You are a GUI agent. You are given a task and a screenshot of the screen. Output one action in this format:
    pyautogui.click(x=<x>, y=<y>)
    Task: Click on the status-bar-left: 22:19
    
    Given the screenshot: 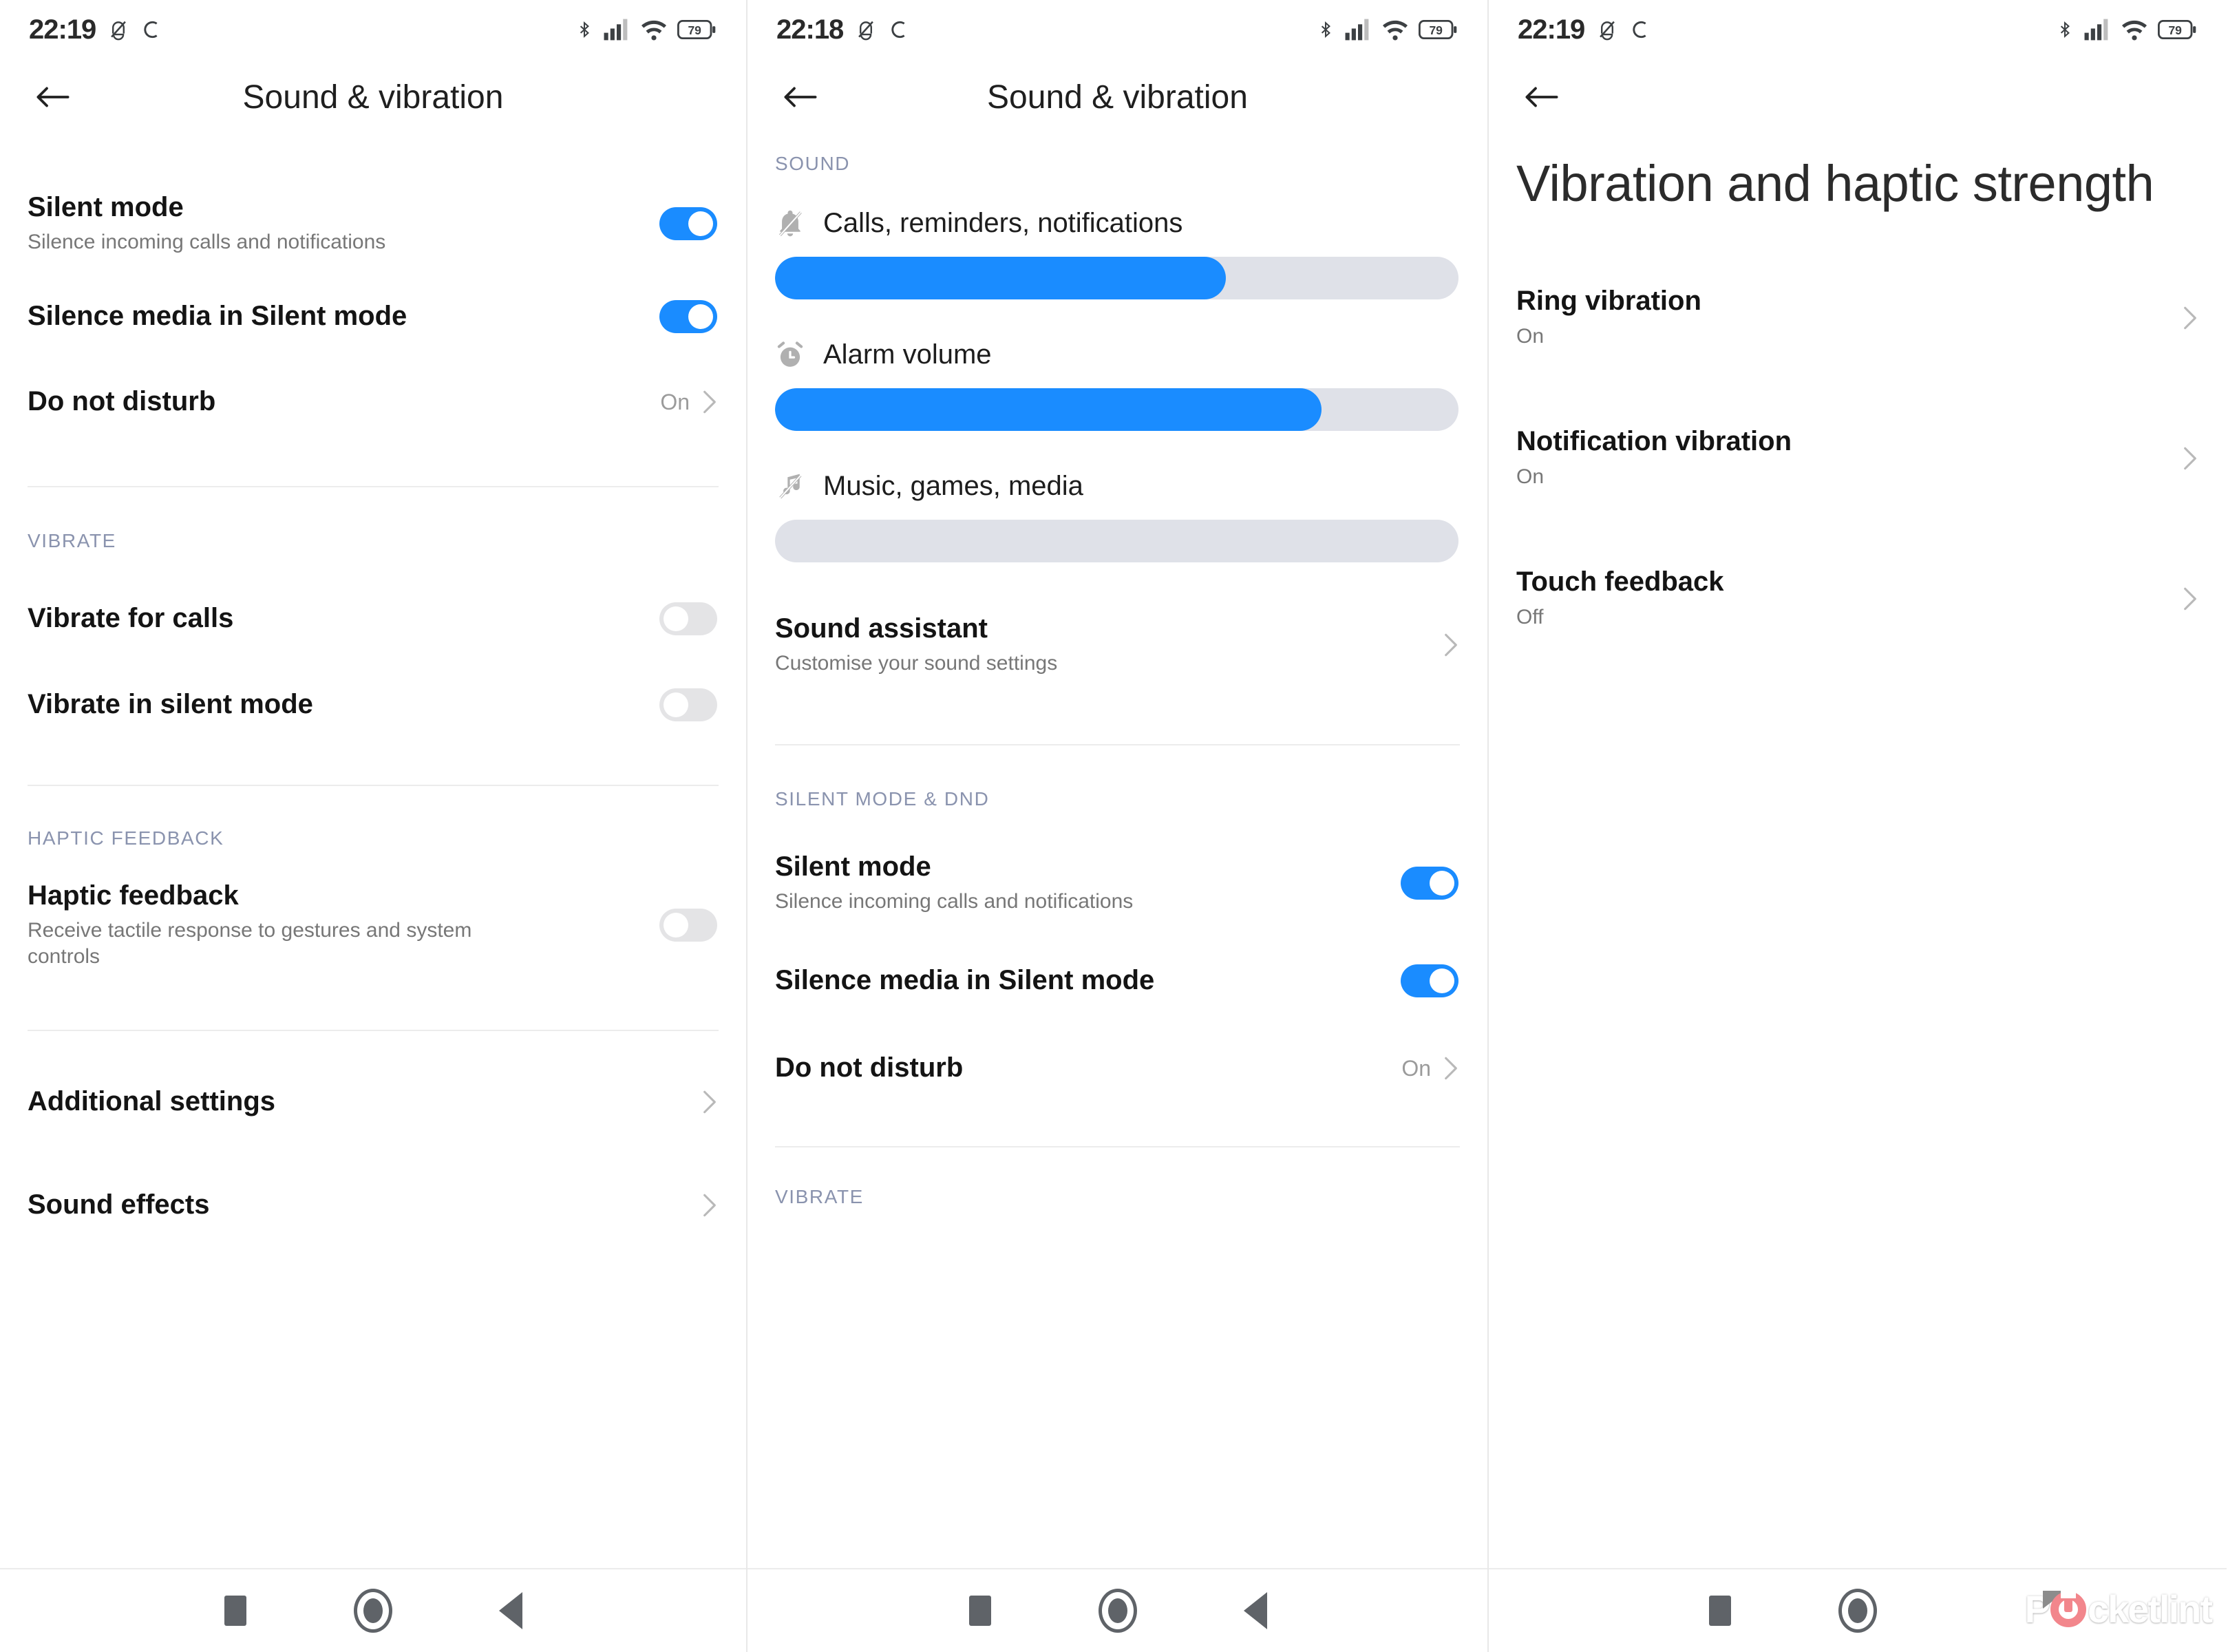 What is the action you would take?
    pyautogui.click(x=1585, y=30)
    